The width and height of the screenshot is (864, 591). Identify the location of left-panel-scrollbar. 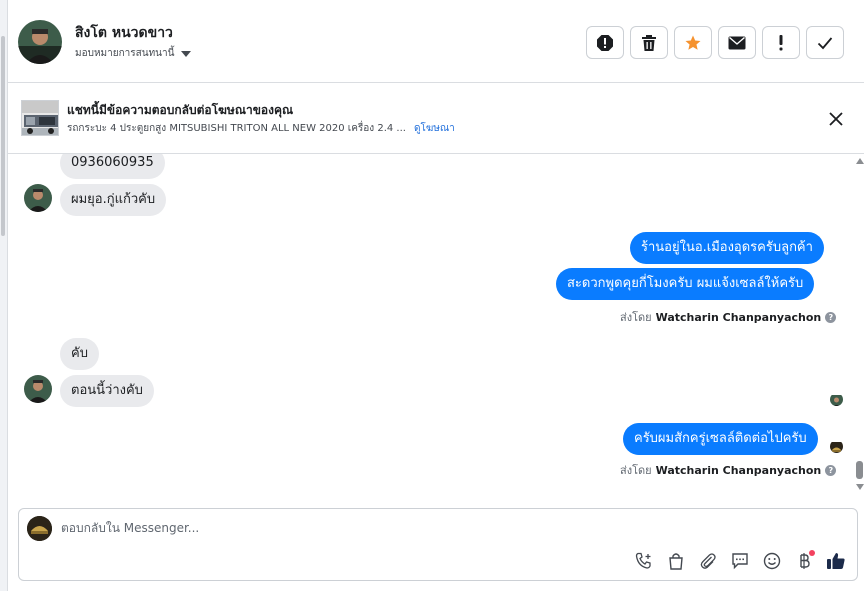
(3, 295).